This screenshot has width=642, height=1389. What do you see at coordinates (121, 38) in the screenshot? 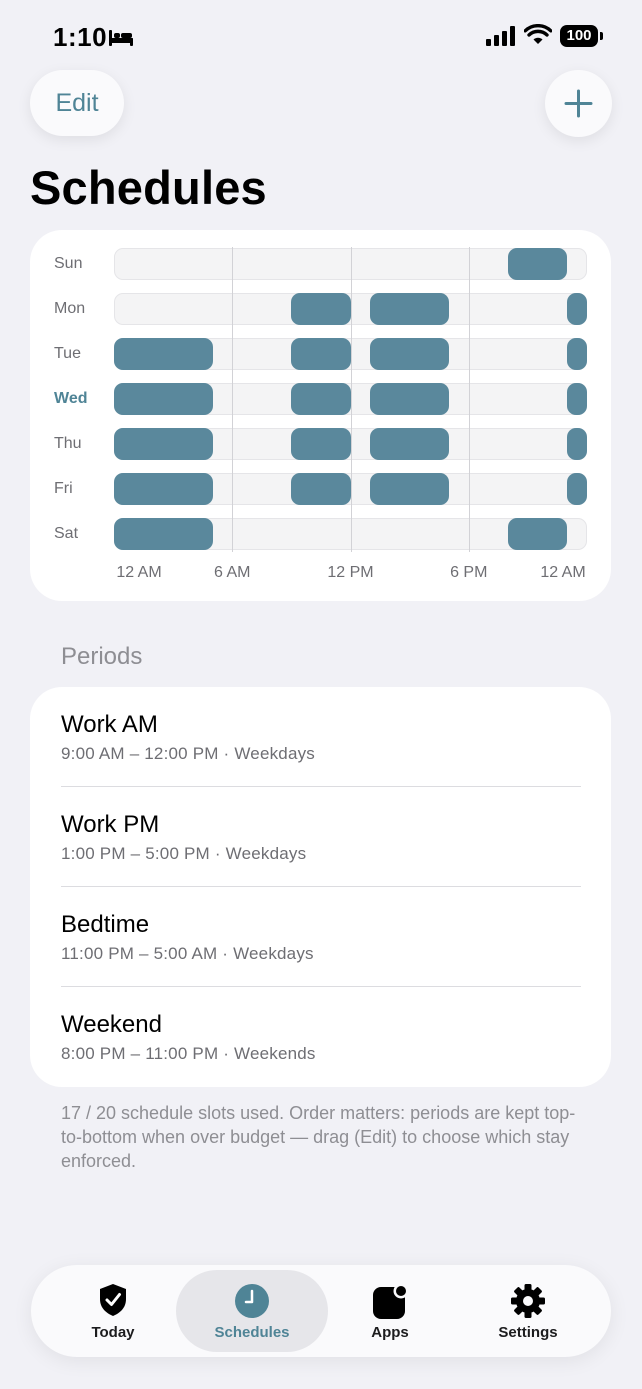
I see `bed-icon` at bounding box center [121, 38].